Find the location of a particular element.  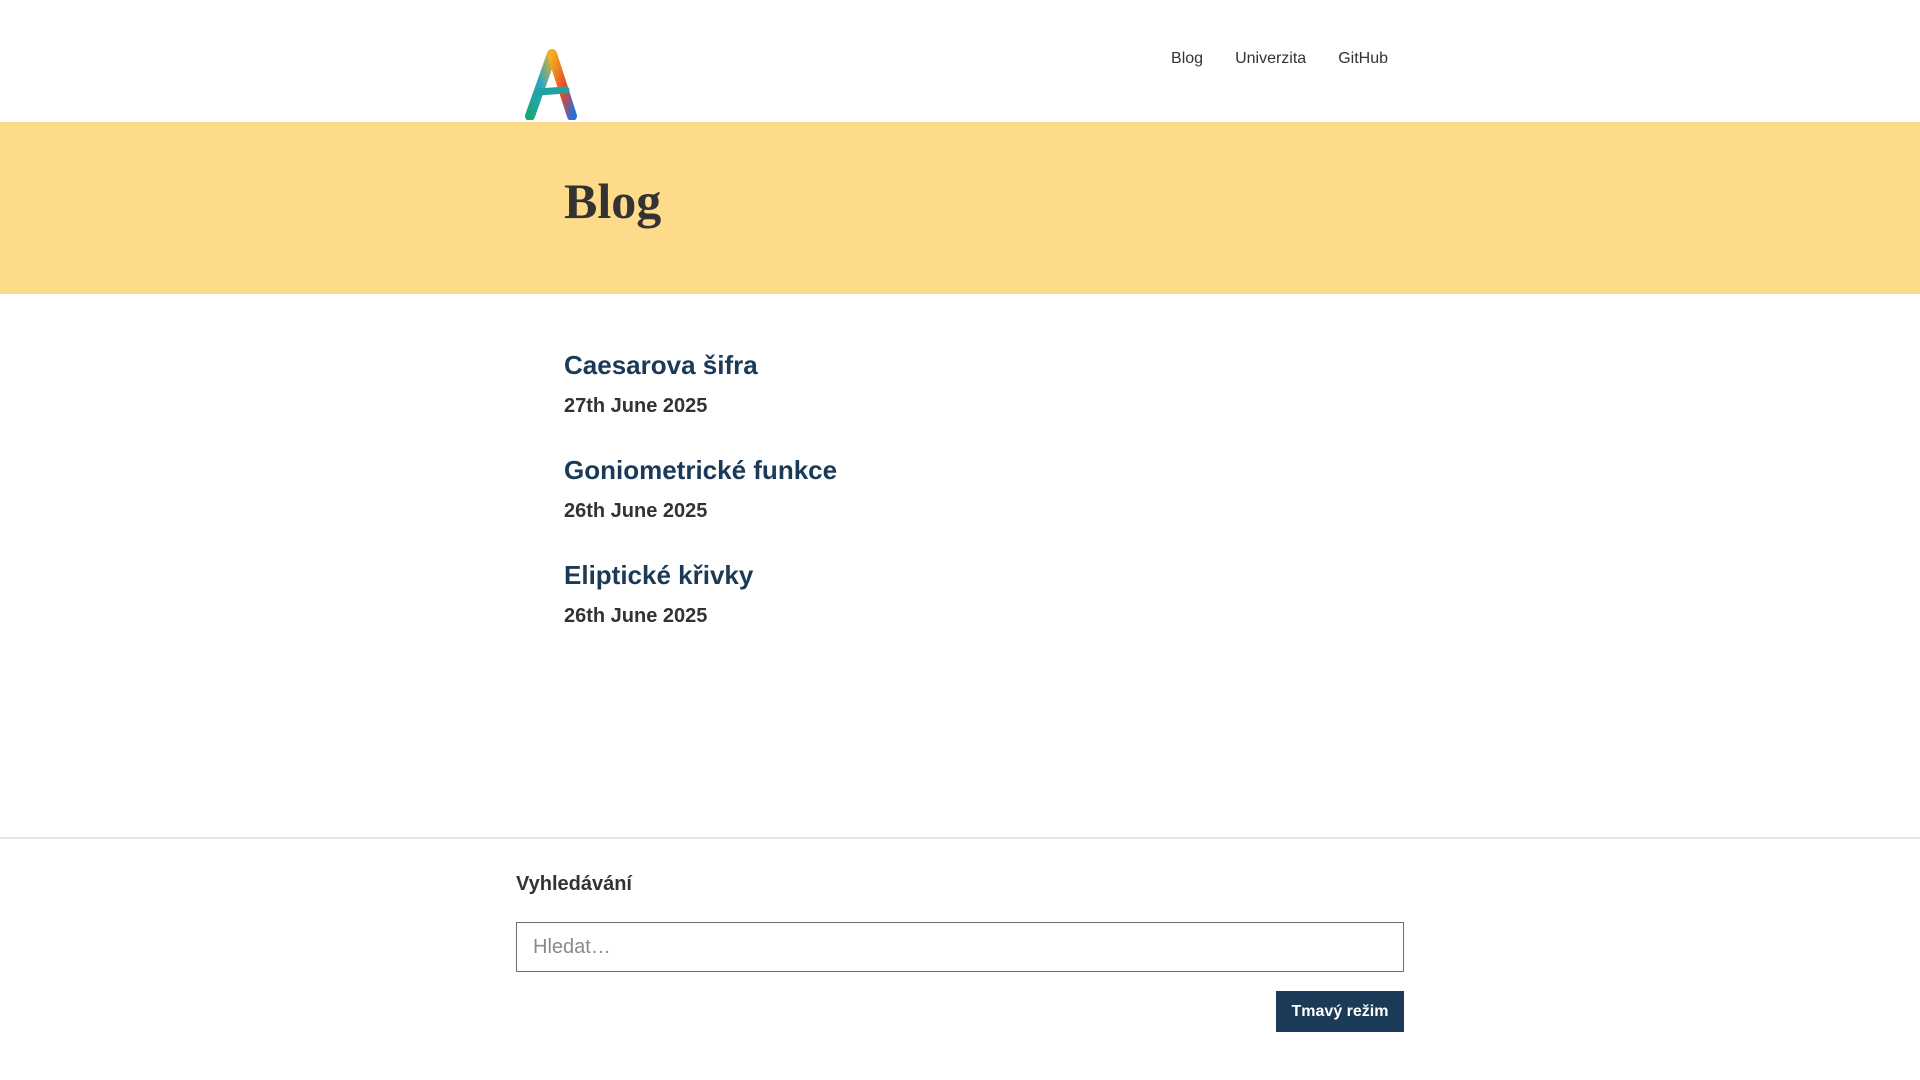

dark-mode-button: Tmavý režim is located at coordinates (1340, 1011).